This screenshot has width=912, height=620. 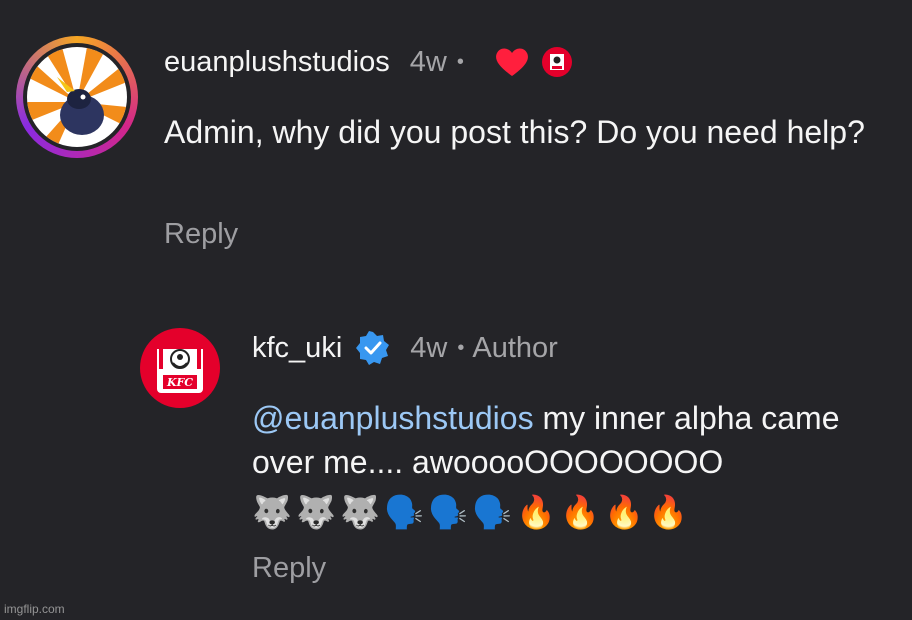 I want to click on comment-header: kfc_uki 4w • Author, so click(x=405, y=348).